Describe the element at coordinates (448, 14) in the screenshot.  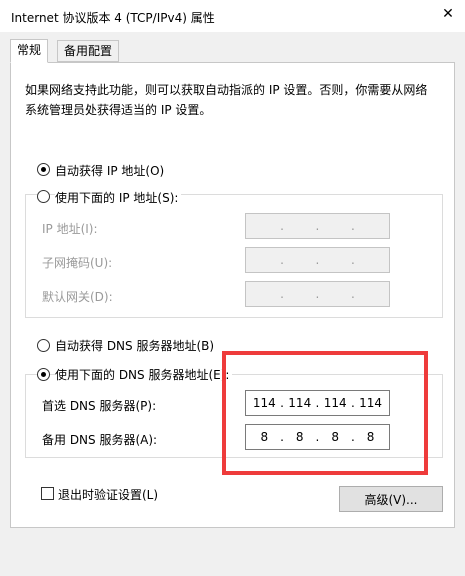
I see `close-icon: ✕` at that location.